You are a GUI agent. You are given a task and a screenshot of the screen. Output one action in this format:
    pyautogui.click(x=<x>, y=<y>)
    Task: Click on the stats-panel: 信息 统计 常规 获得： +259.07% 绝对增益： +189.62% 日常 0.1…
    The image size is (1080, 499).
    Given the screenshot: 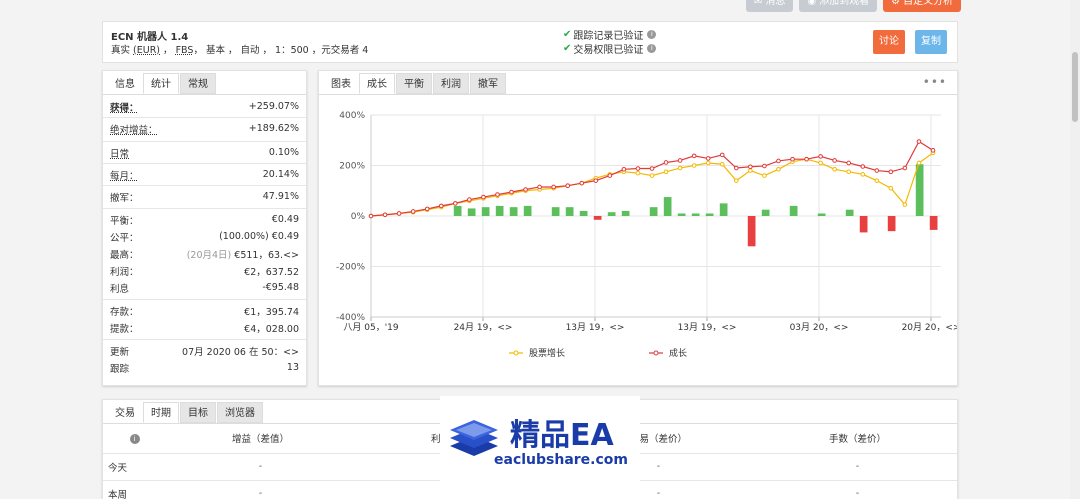 What is the action you would take?
    pyautogui.click(x=204, y=228)
    